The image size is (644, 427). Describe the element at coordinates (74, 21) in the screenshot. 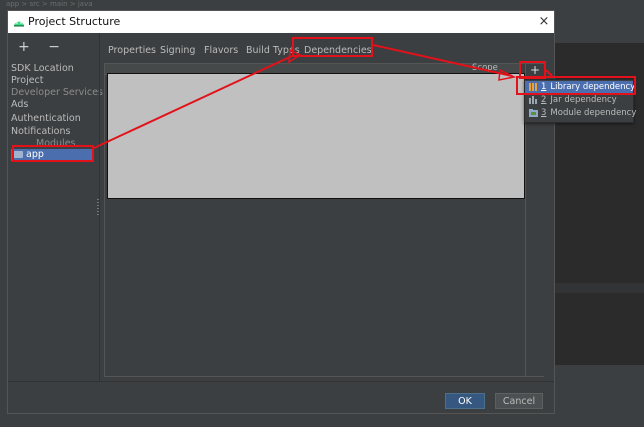

I see `dialog-title: Project Structure` at that location.